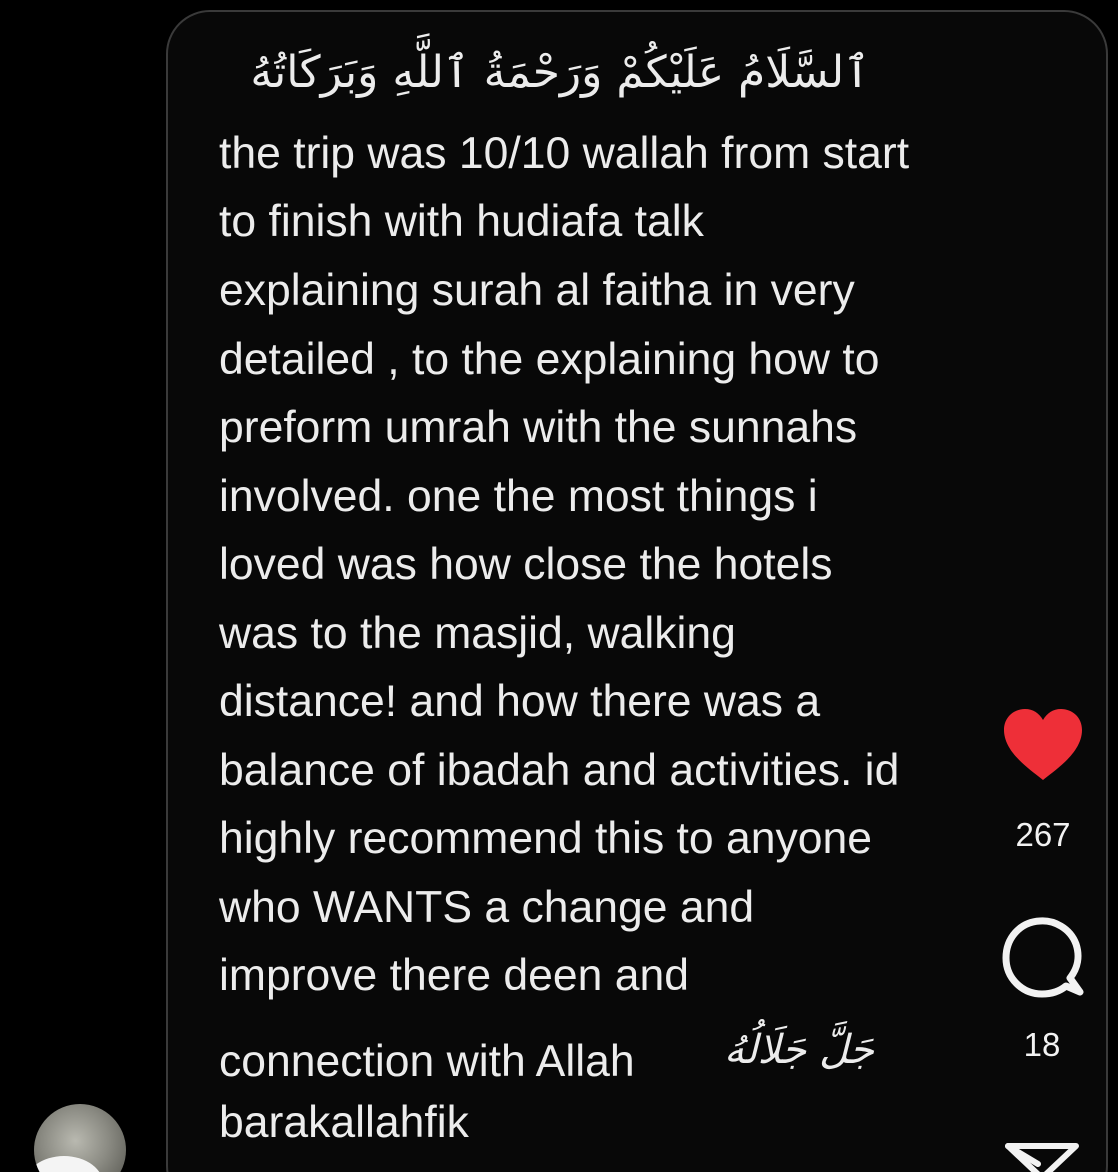 The image size is (1118, 1172). What do you see at coordinates (520, 701) in the screenshot?
I see `comment-line: distance! and how there was a` at bounding box center [520, 701].